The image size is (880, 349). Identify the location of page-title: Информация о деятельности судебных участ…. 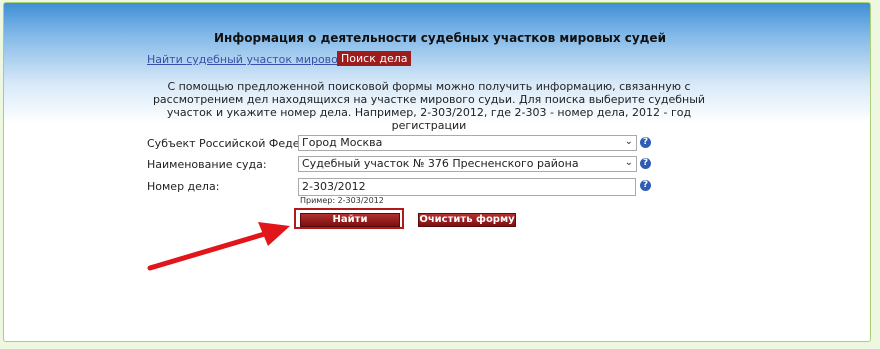
(440, 38).